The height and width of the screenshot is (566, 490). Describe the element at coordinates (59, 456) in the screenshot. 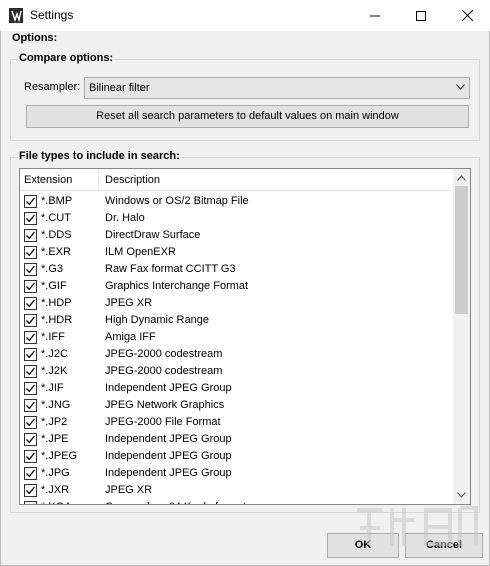

I see `row-extension: *.JPEG` at that location.